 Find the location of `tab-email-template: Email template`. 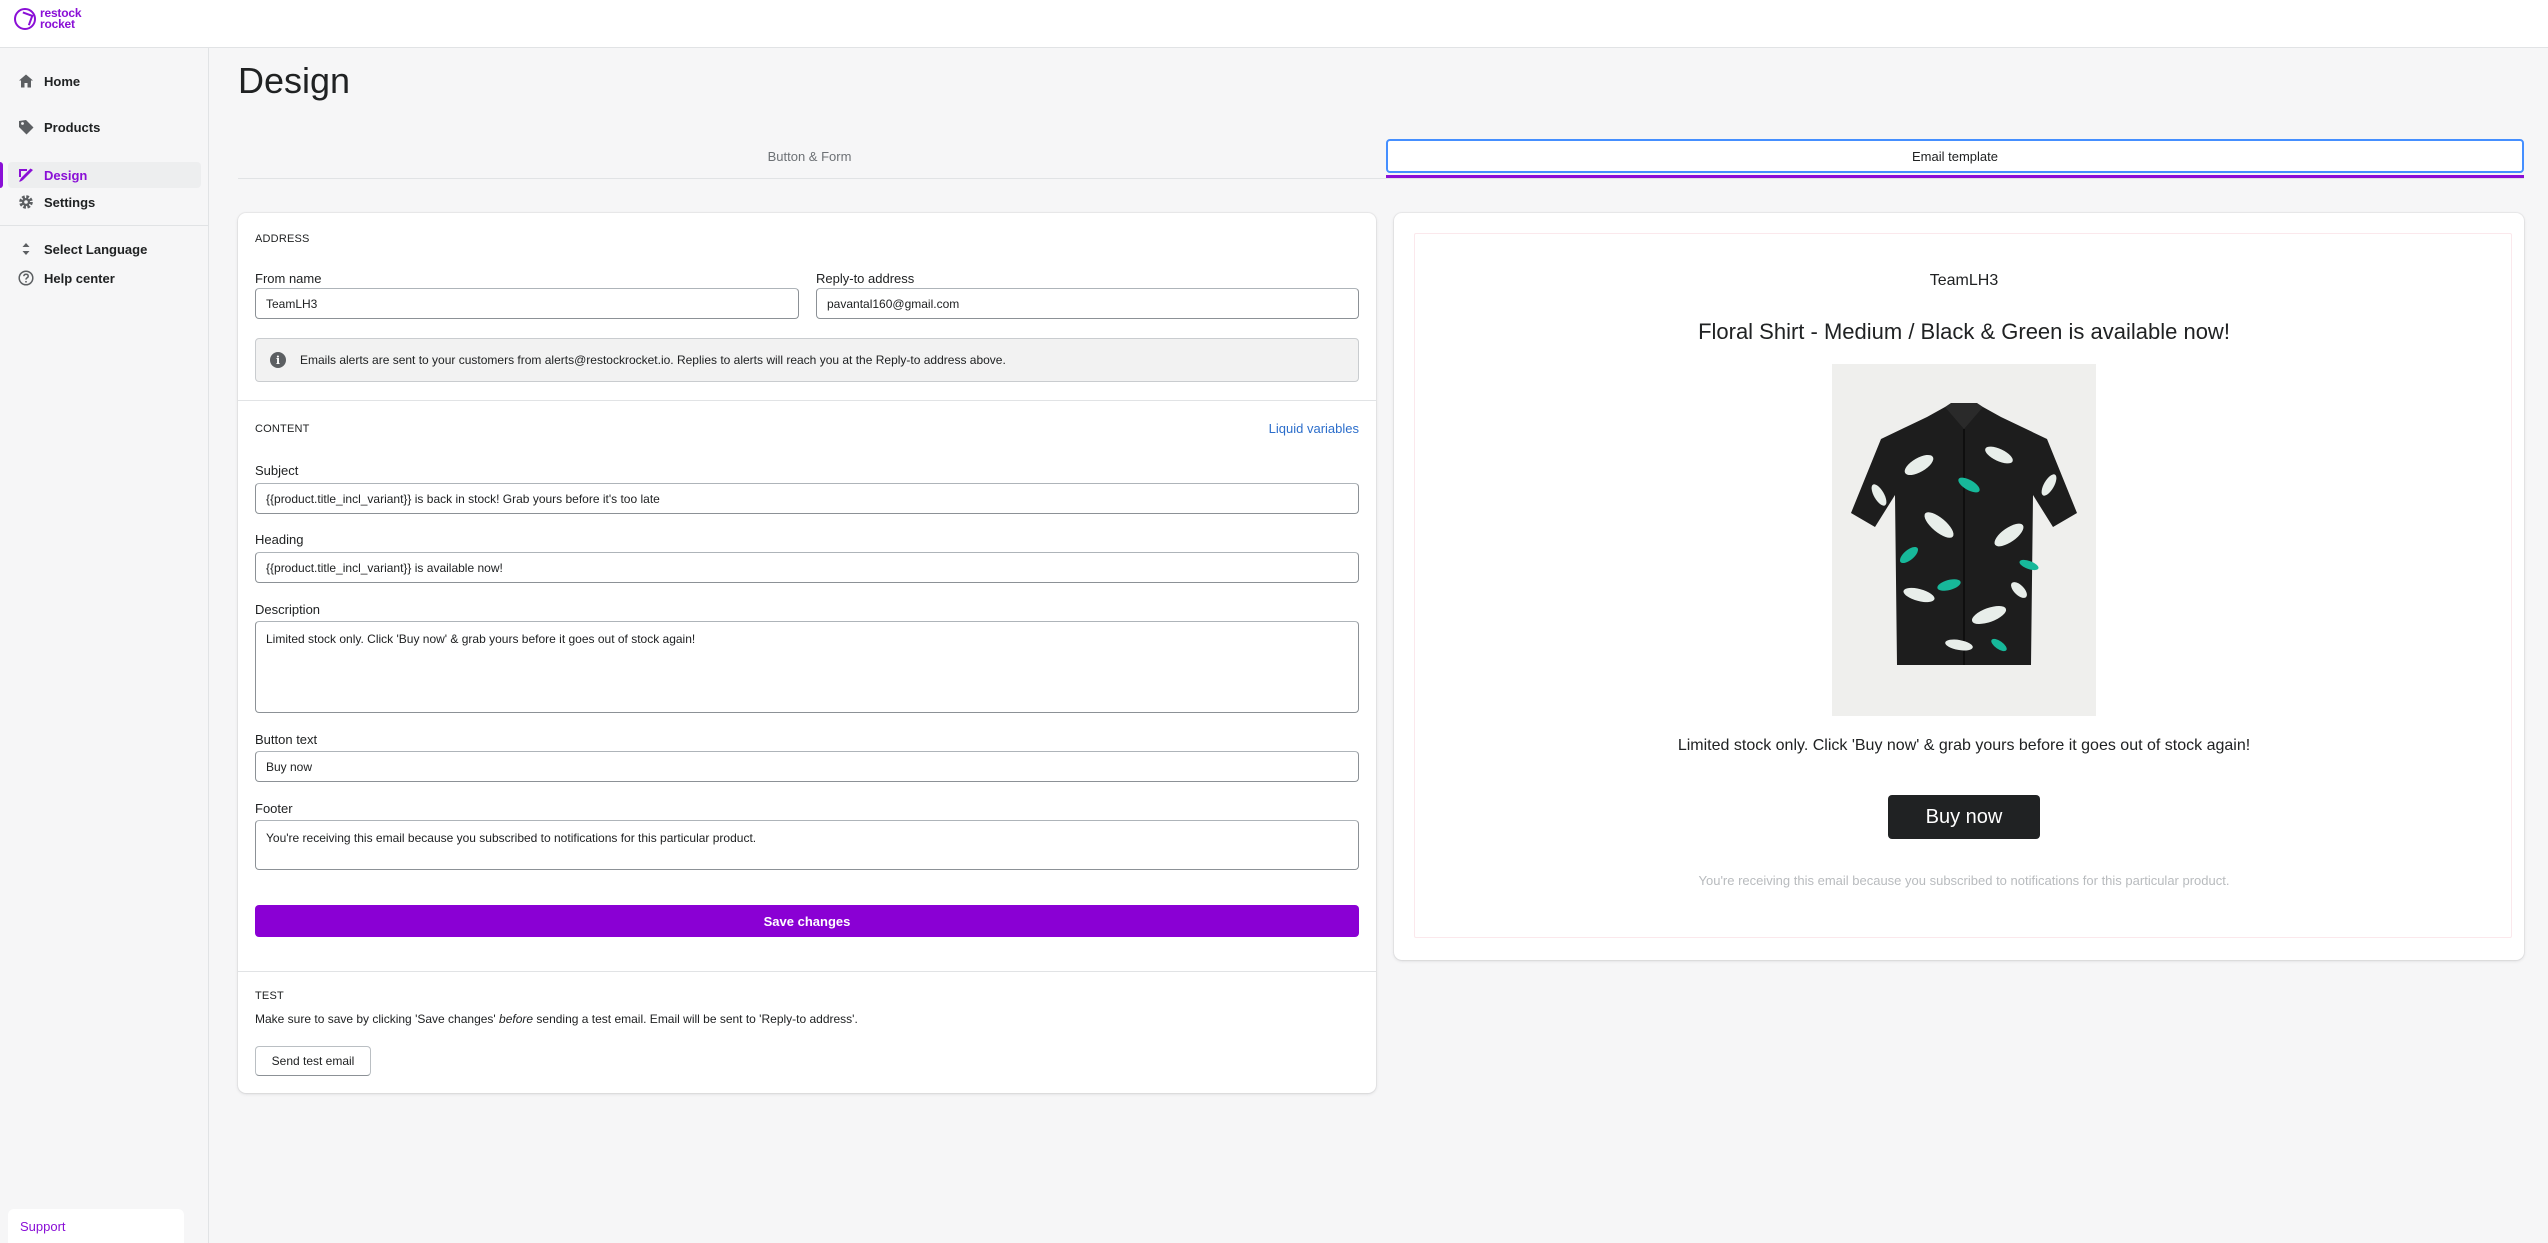

tab-email-template: Email template is located at coordinates (1955, 156).